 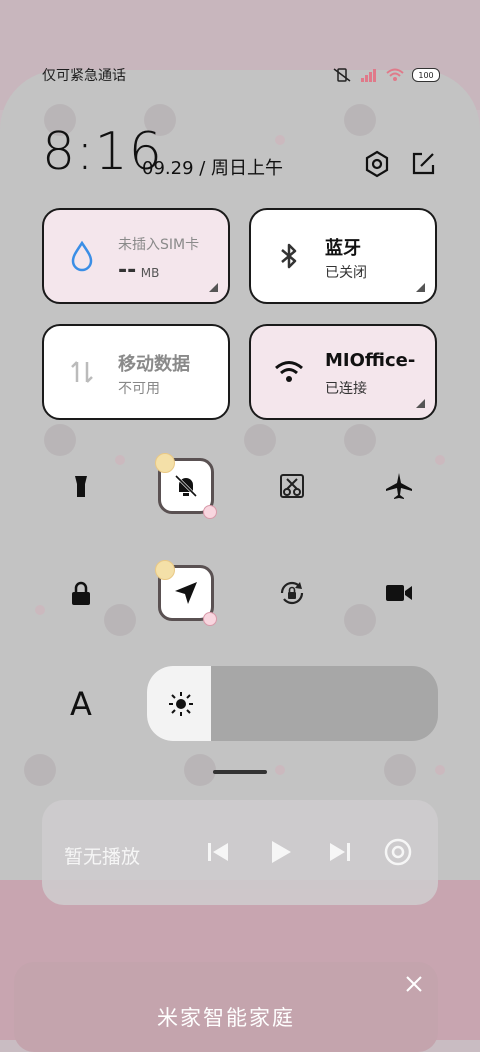 What do you see at coordinates (346, 389) in the screenshot?
I see `tile-subtitle: 已连接` at bounding box center [346, 389].